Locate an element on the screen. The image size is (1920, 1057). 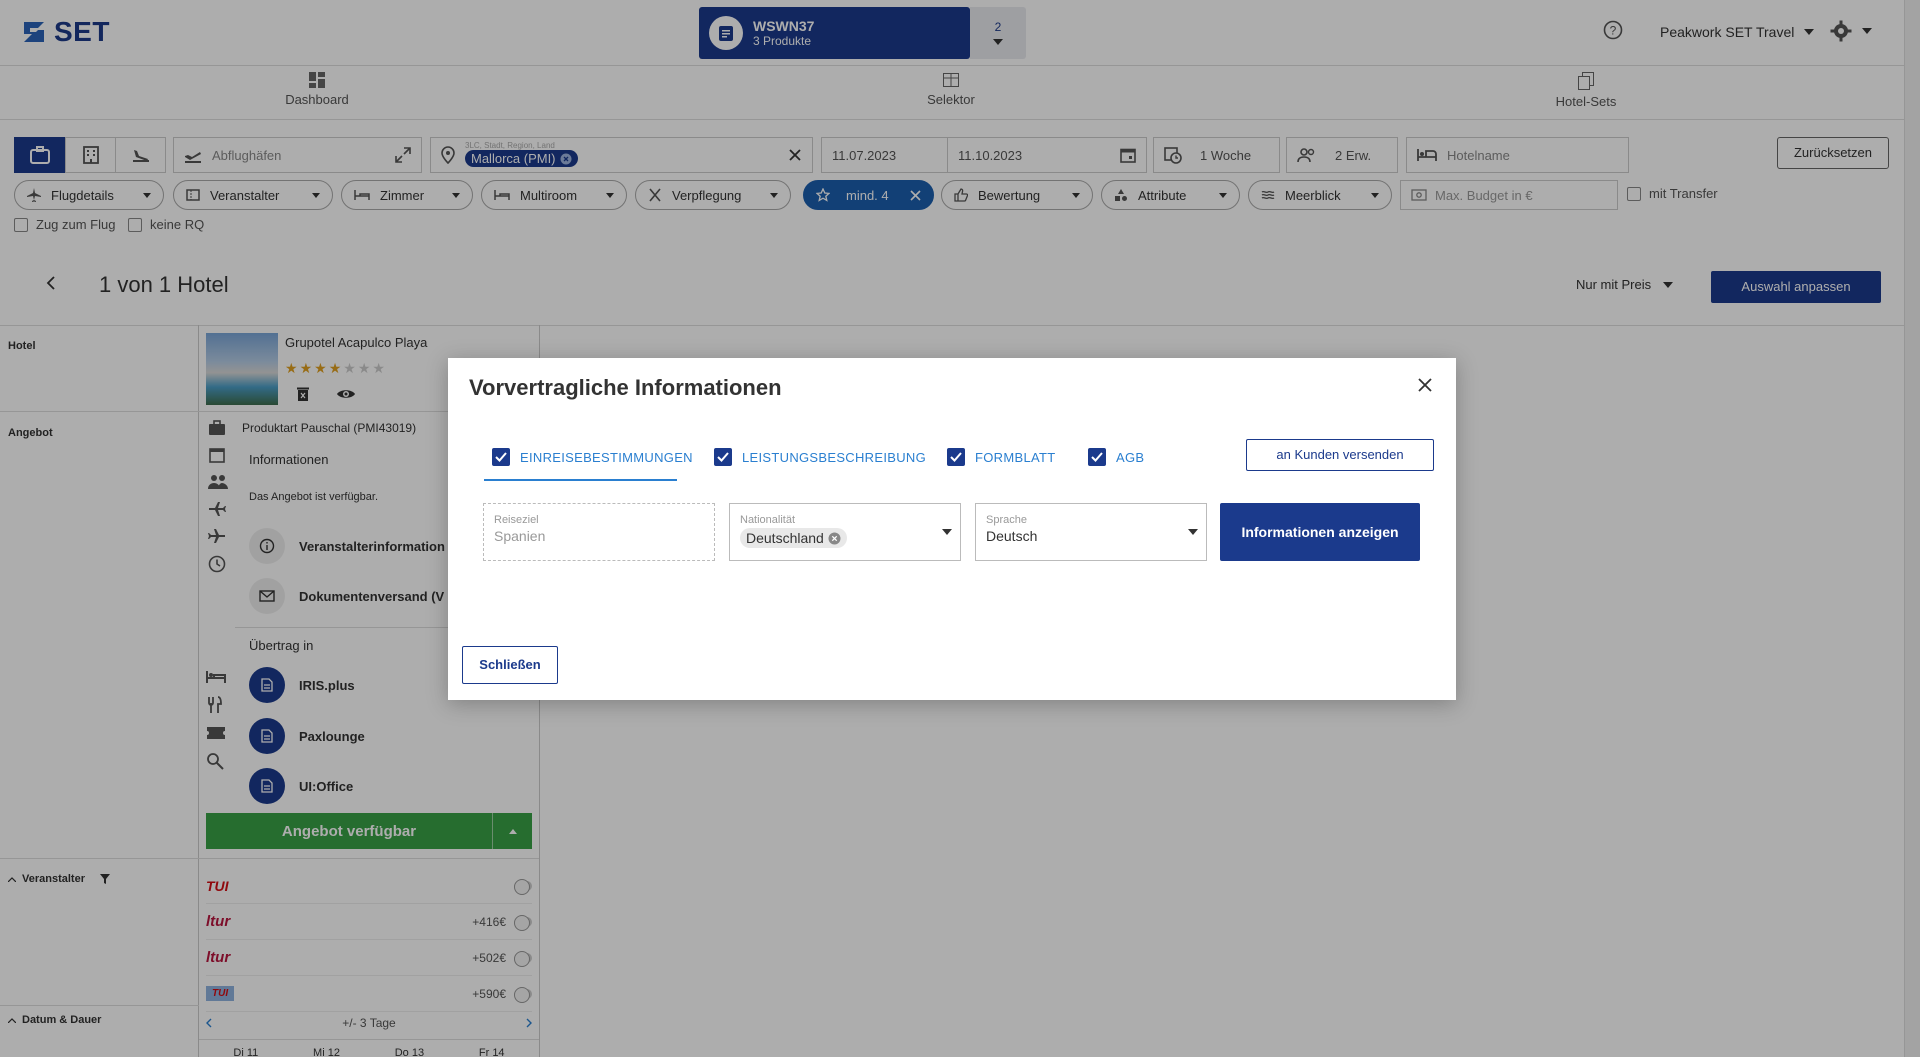
tab-entry-requirements: EINREISEBESTIMMUNGEN is located at coordinates (592, 457).